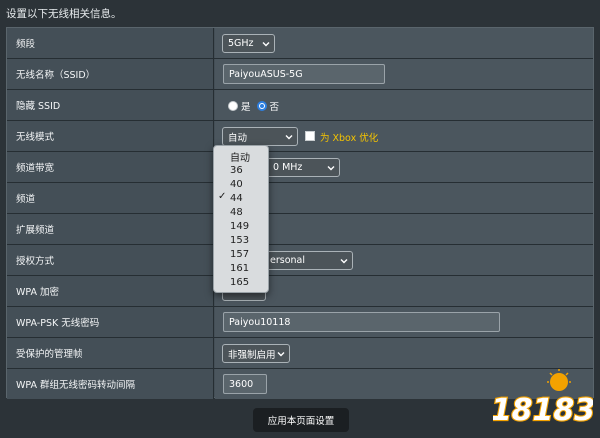 The width and height of the screenshot is (600, 438). What do you see at coordinates (300, 353) in the screenshot?
I see `row-protected-mgmt-frames: 受保护的管理帧 非强制启用` at bounding box center [300, 353].